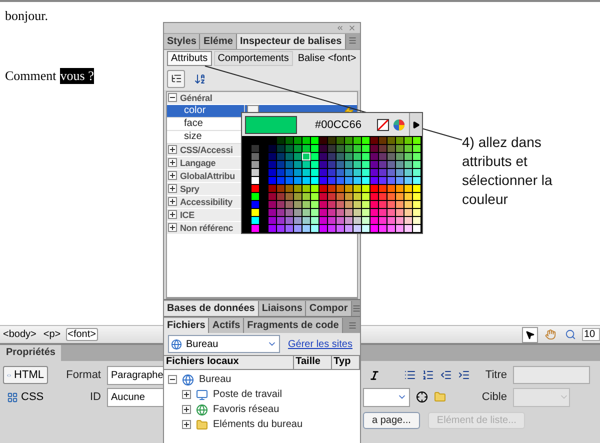  I want to click on desktop-icon, so click(188, 380).